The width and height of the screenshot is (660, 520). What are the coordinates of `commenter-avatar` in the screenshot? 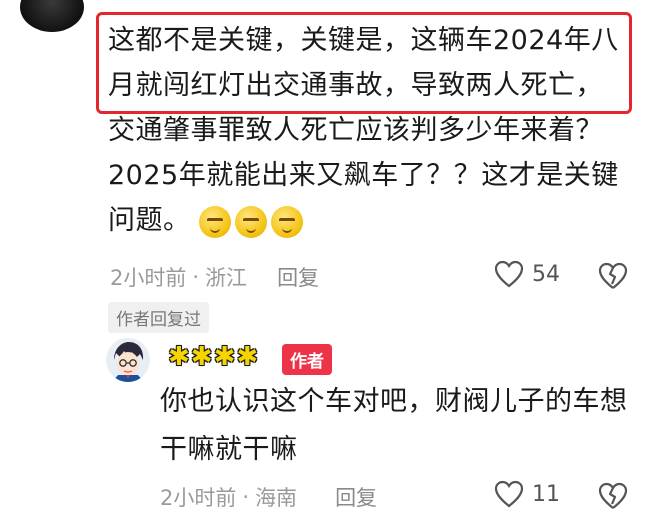 It's located at (52, 16).